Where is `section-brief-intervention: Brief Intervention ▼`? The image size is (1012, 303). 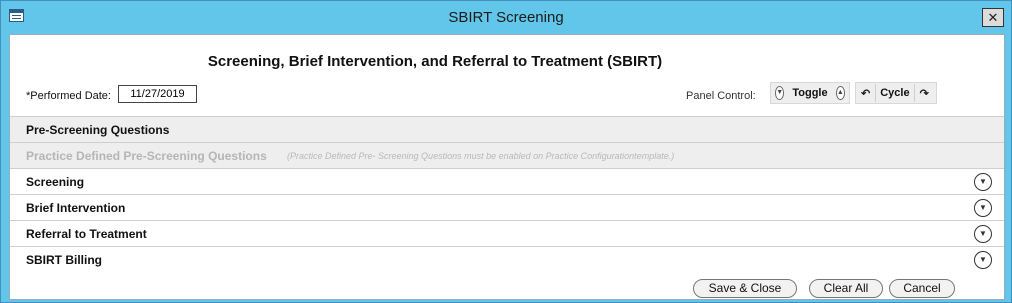 section-brief-intervention: Brief Intervention ▼ is located at coordinates (507, 207).